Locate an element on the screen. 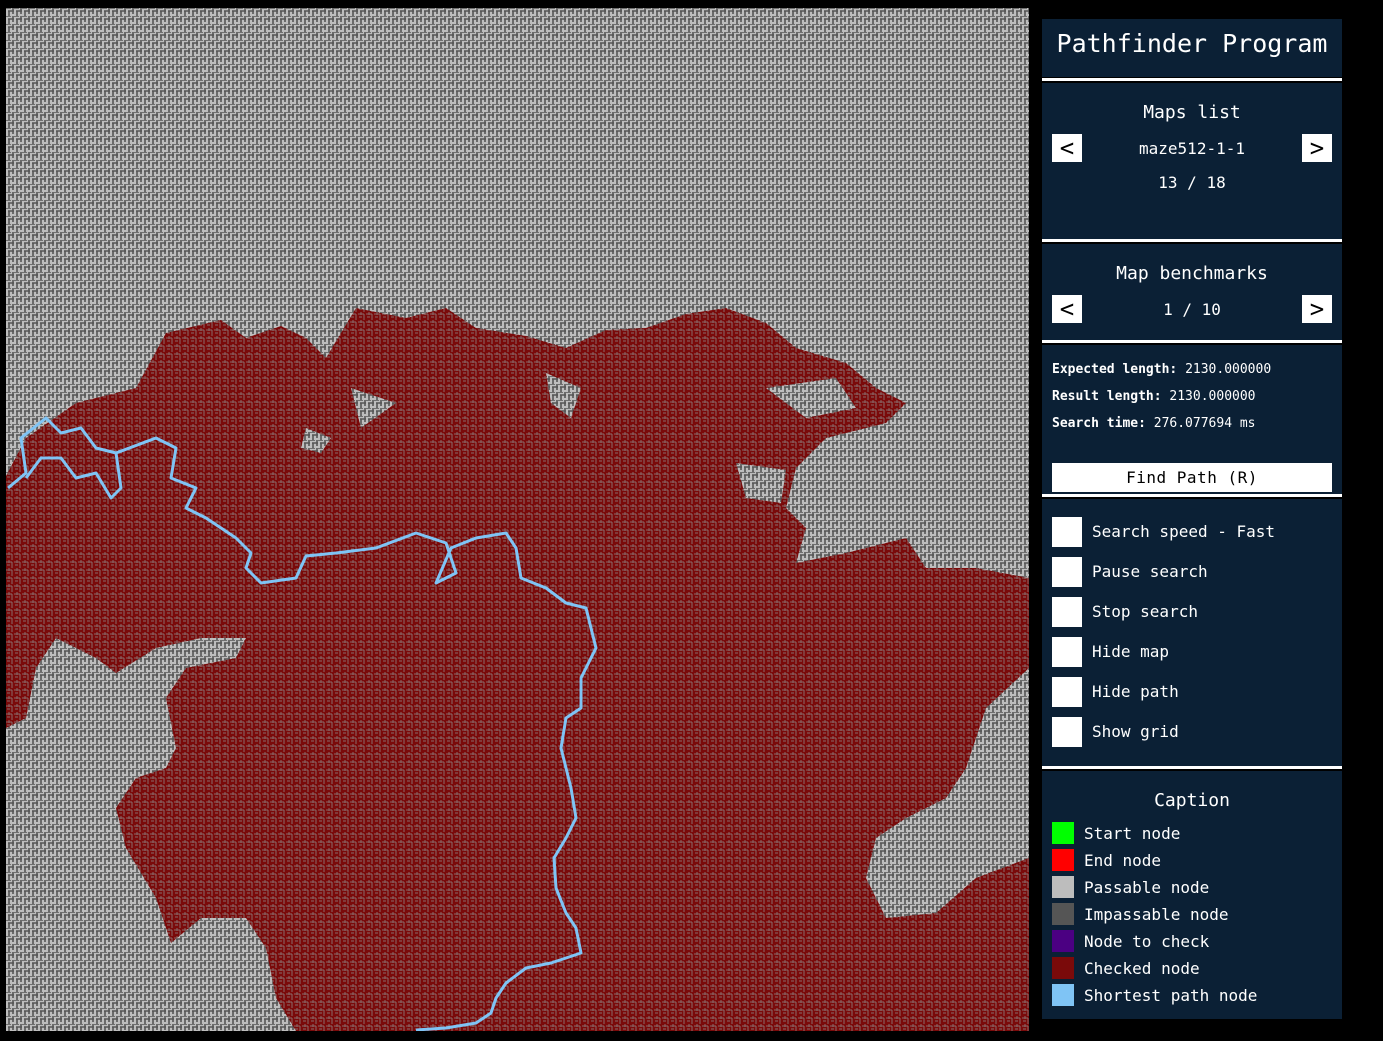 Image resolution: width=1383 pixels, height=1041 pixels. legend-end-node: End node is located at coordinates (1192, 860).